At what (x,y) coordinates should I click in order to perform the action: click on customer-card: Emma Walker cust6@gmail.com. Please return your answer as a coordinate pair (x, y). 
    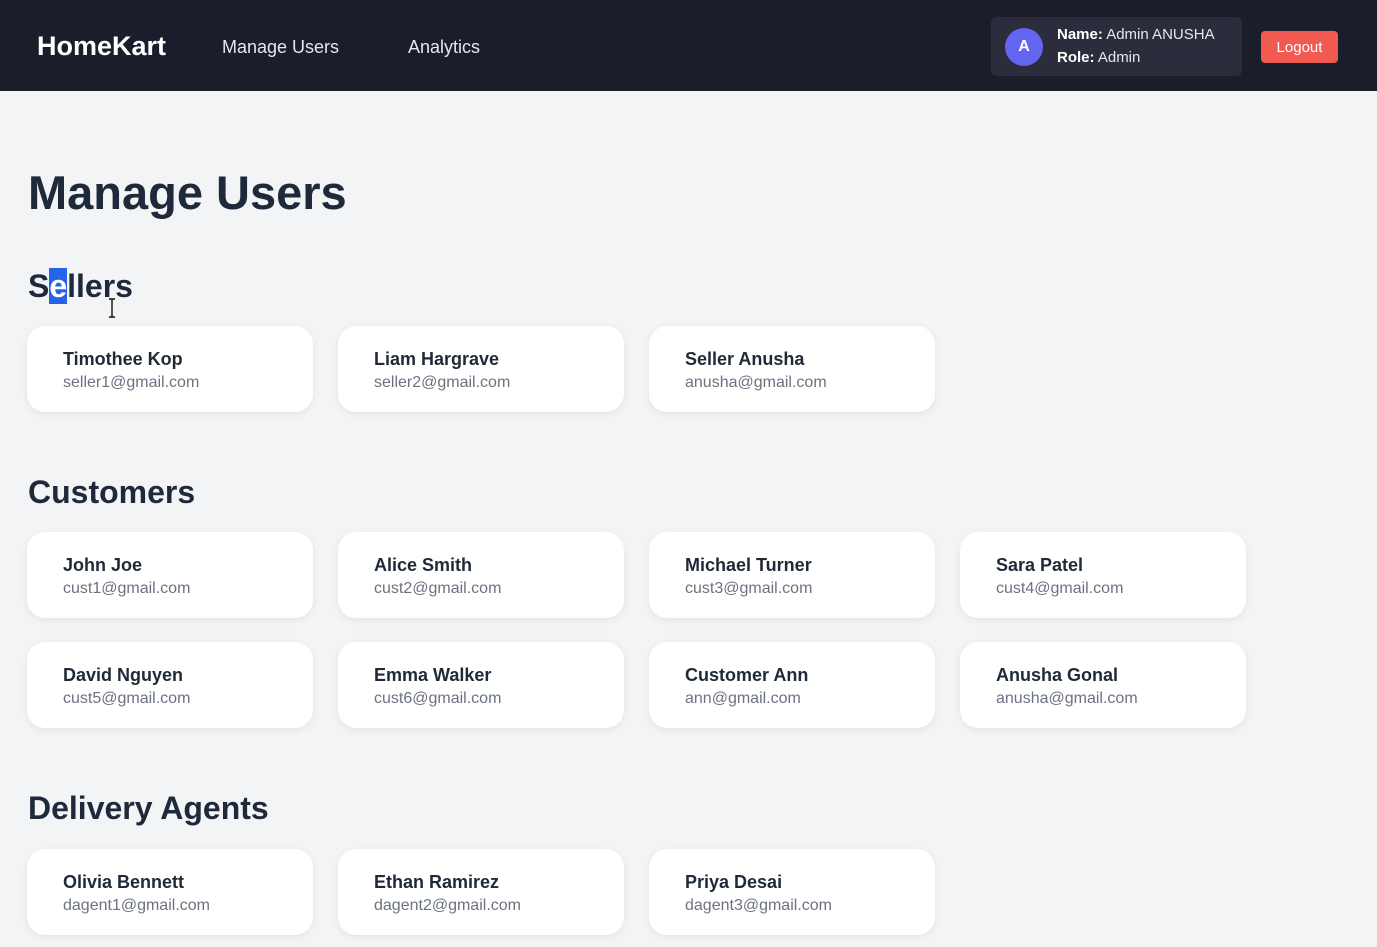
    Looking at the image, I should click on (481, 685).